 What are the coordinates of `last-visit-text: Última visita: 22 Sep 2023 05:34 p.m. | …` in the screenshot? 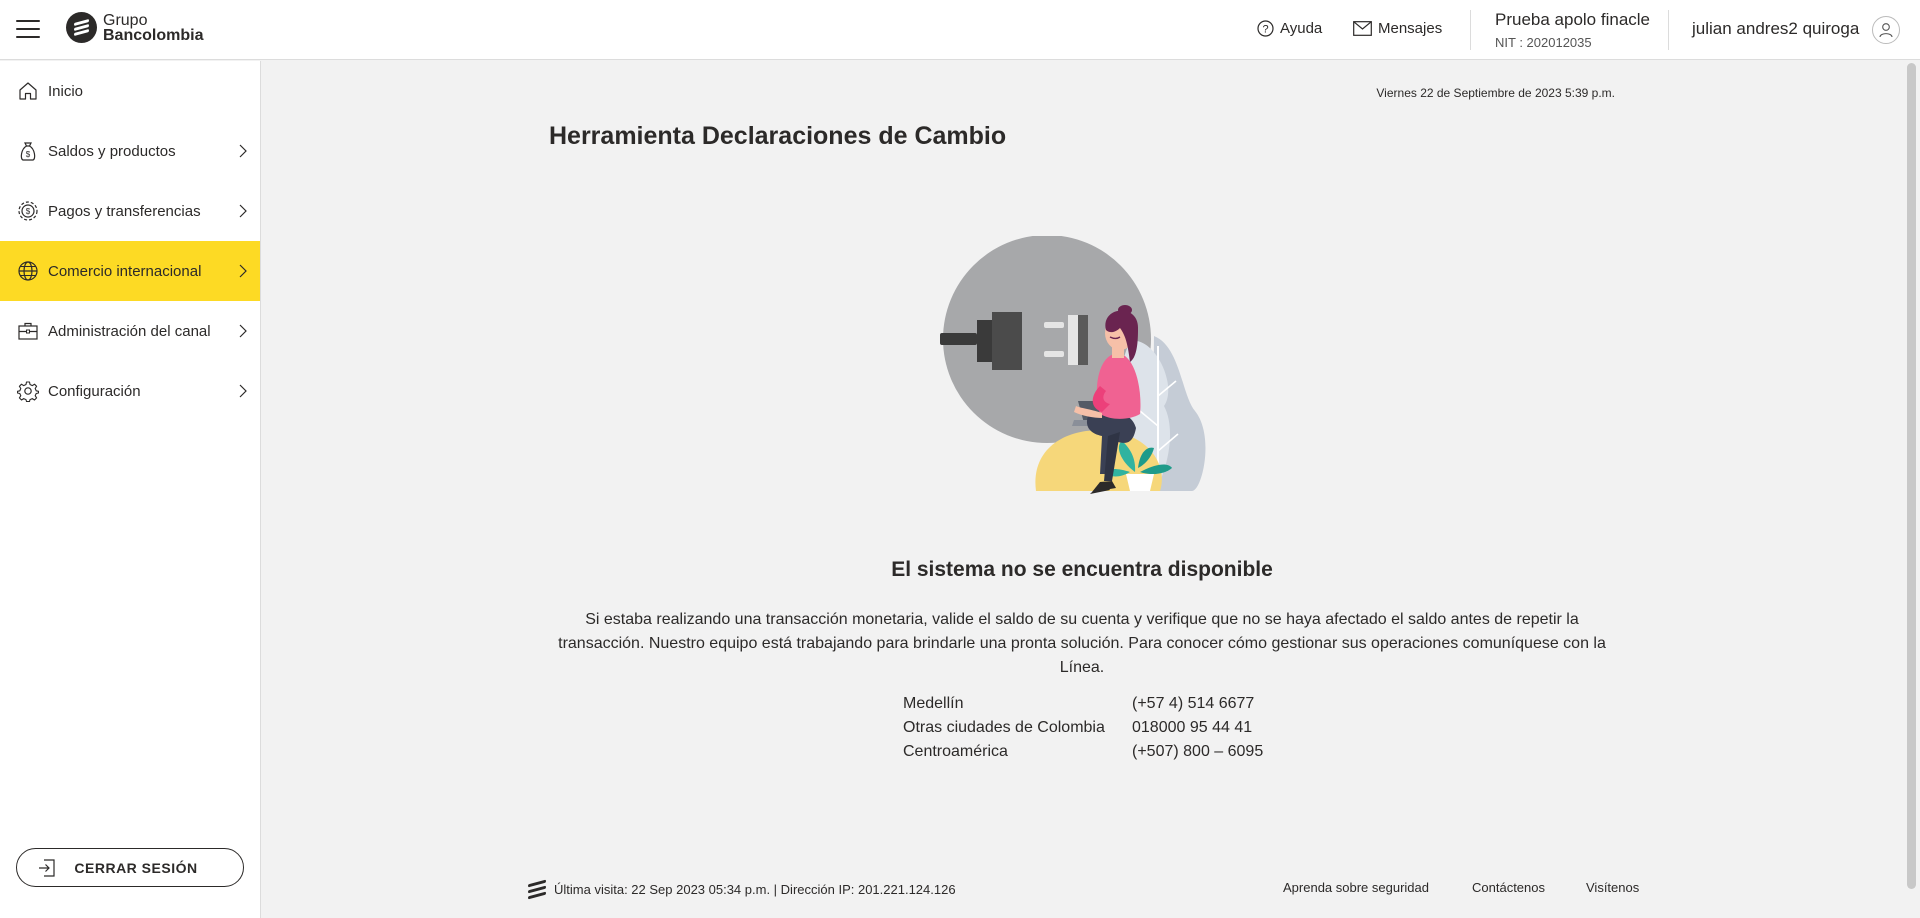 It's located at (755, 889).